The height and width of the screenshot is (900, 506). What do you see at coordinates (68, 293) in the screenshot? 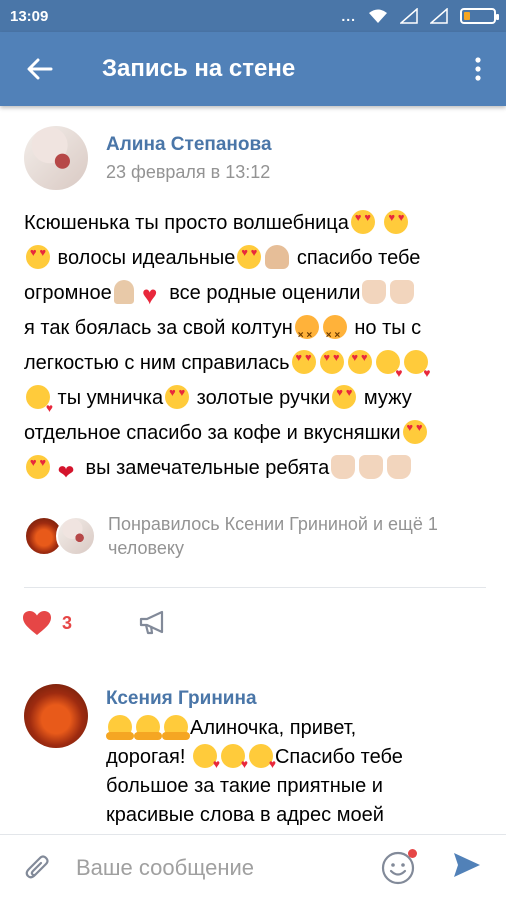
I see `text-segment: огромное` at bounding box center [68, 293].